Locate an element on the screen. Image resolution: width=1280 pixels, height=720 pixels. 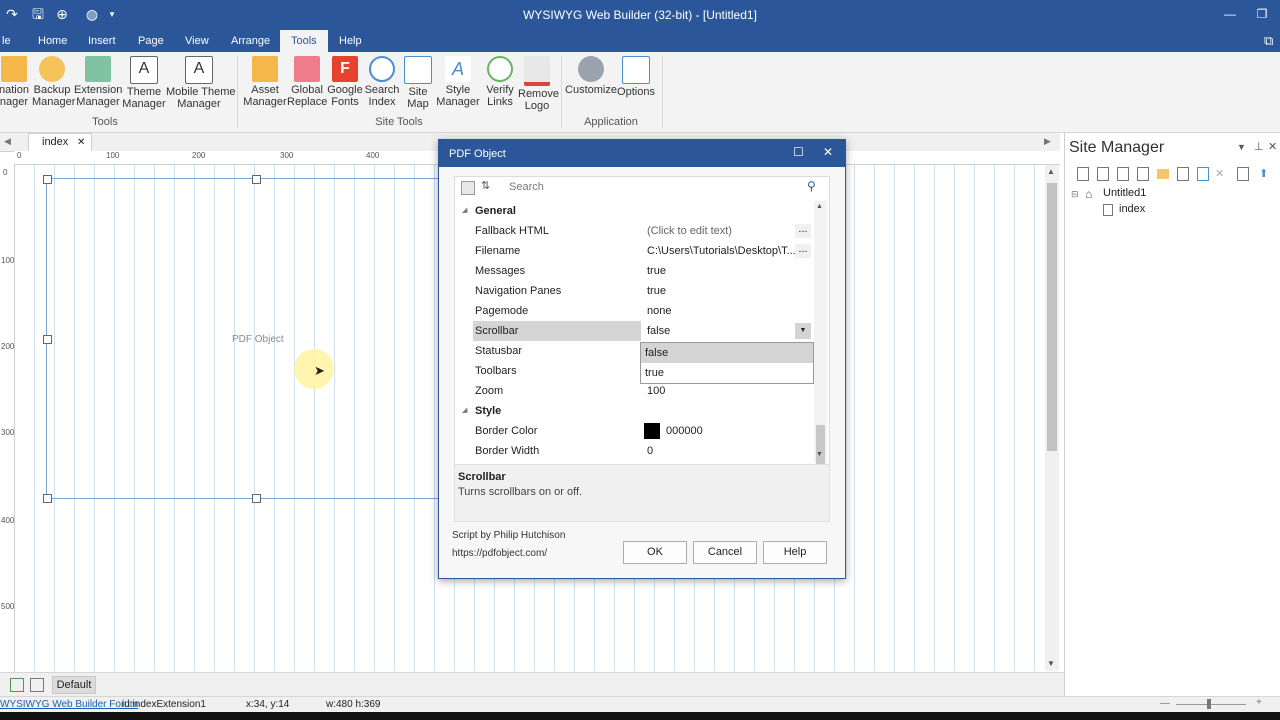
tab-scroll-right-icon: ▶ is located at coordinates (1047, 141).